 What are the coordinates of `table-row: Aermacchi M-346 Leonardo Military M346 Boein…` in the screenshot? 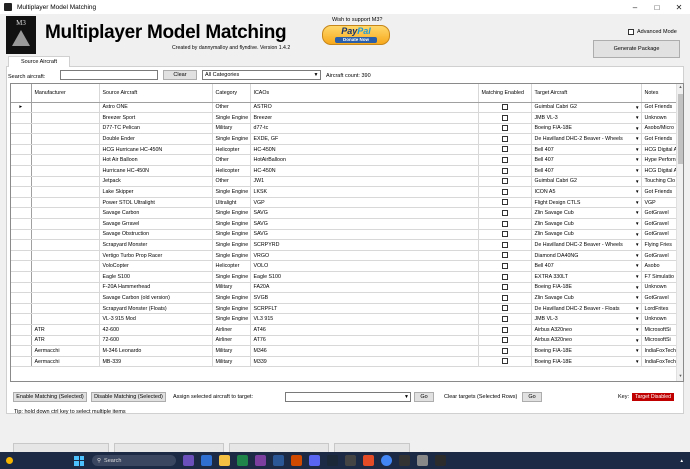 It's located at (344, 351).